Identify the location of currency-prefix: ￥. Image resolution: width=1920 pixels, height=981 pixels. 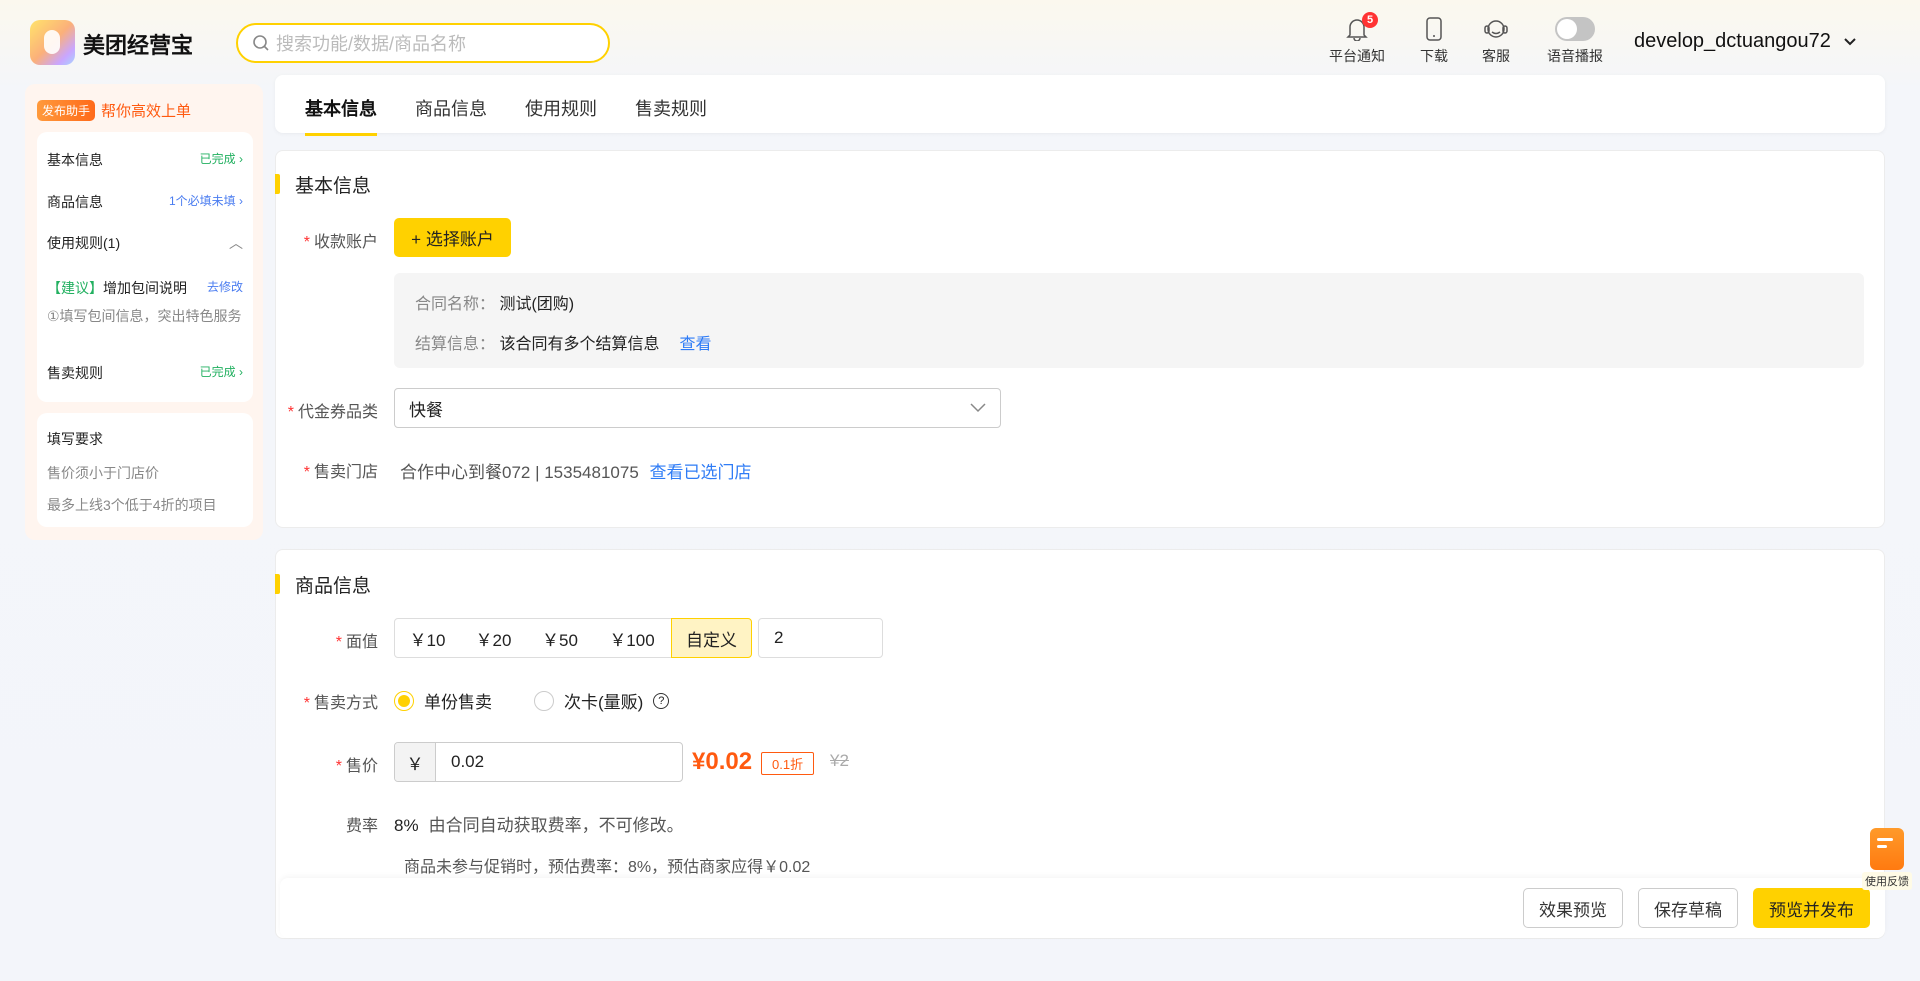
(415, 762).